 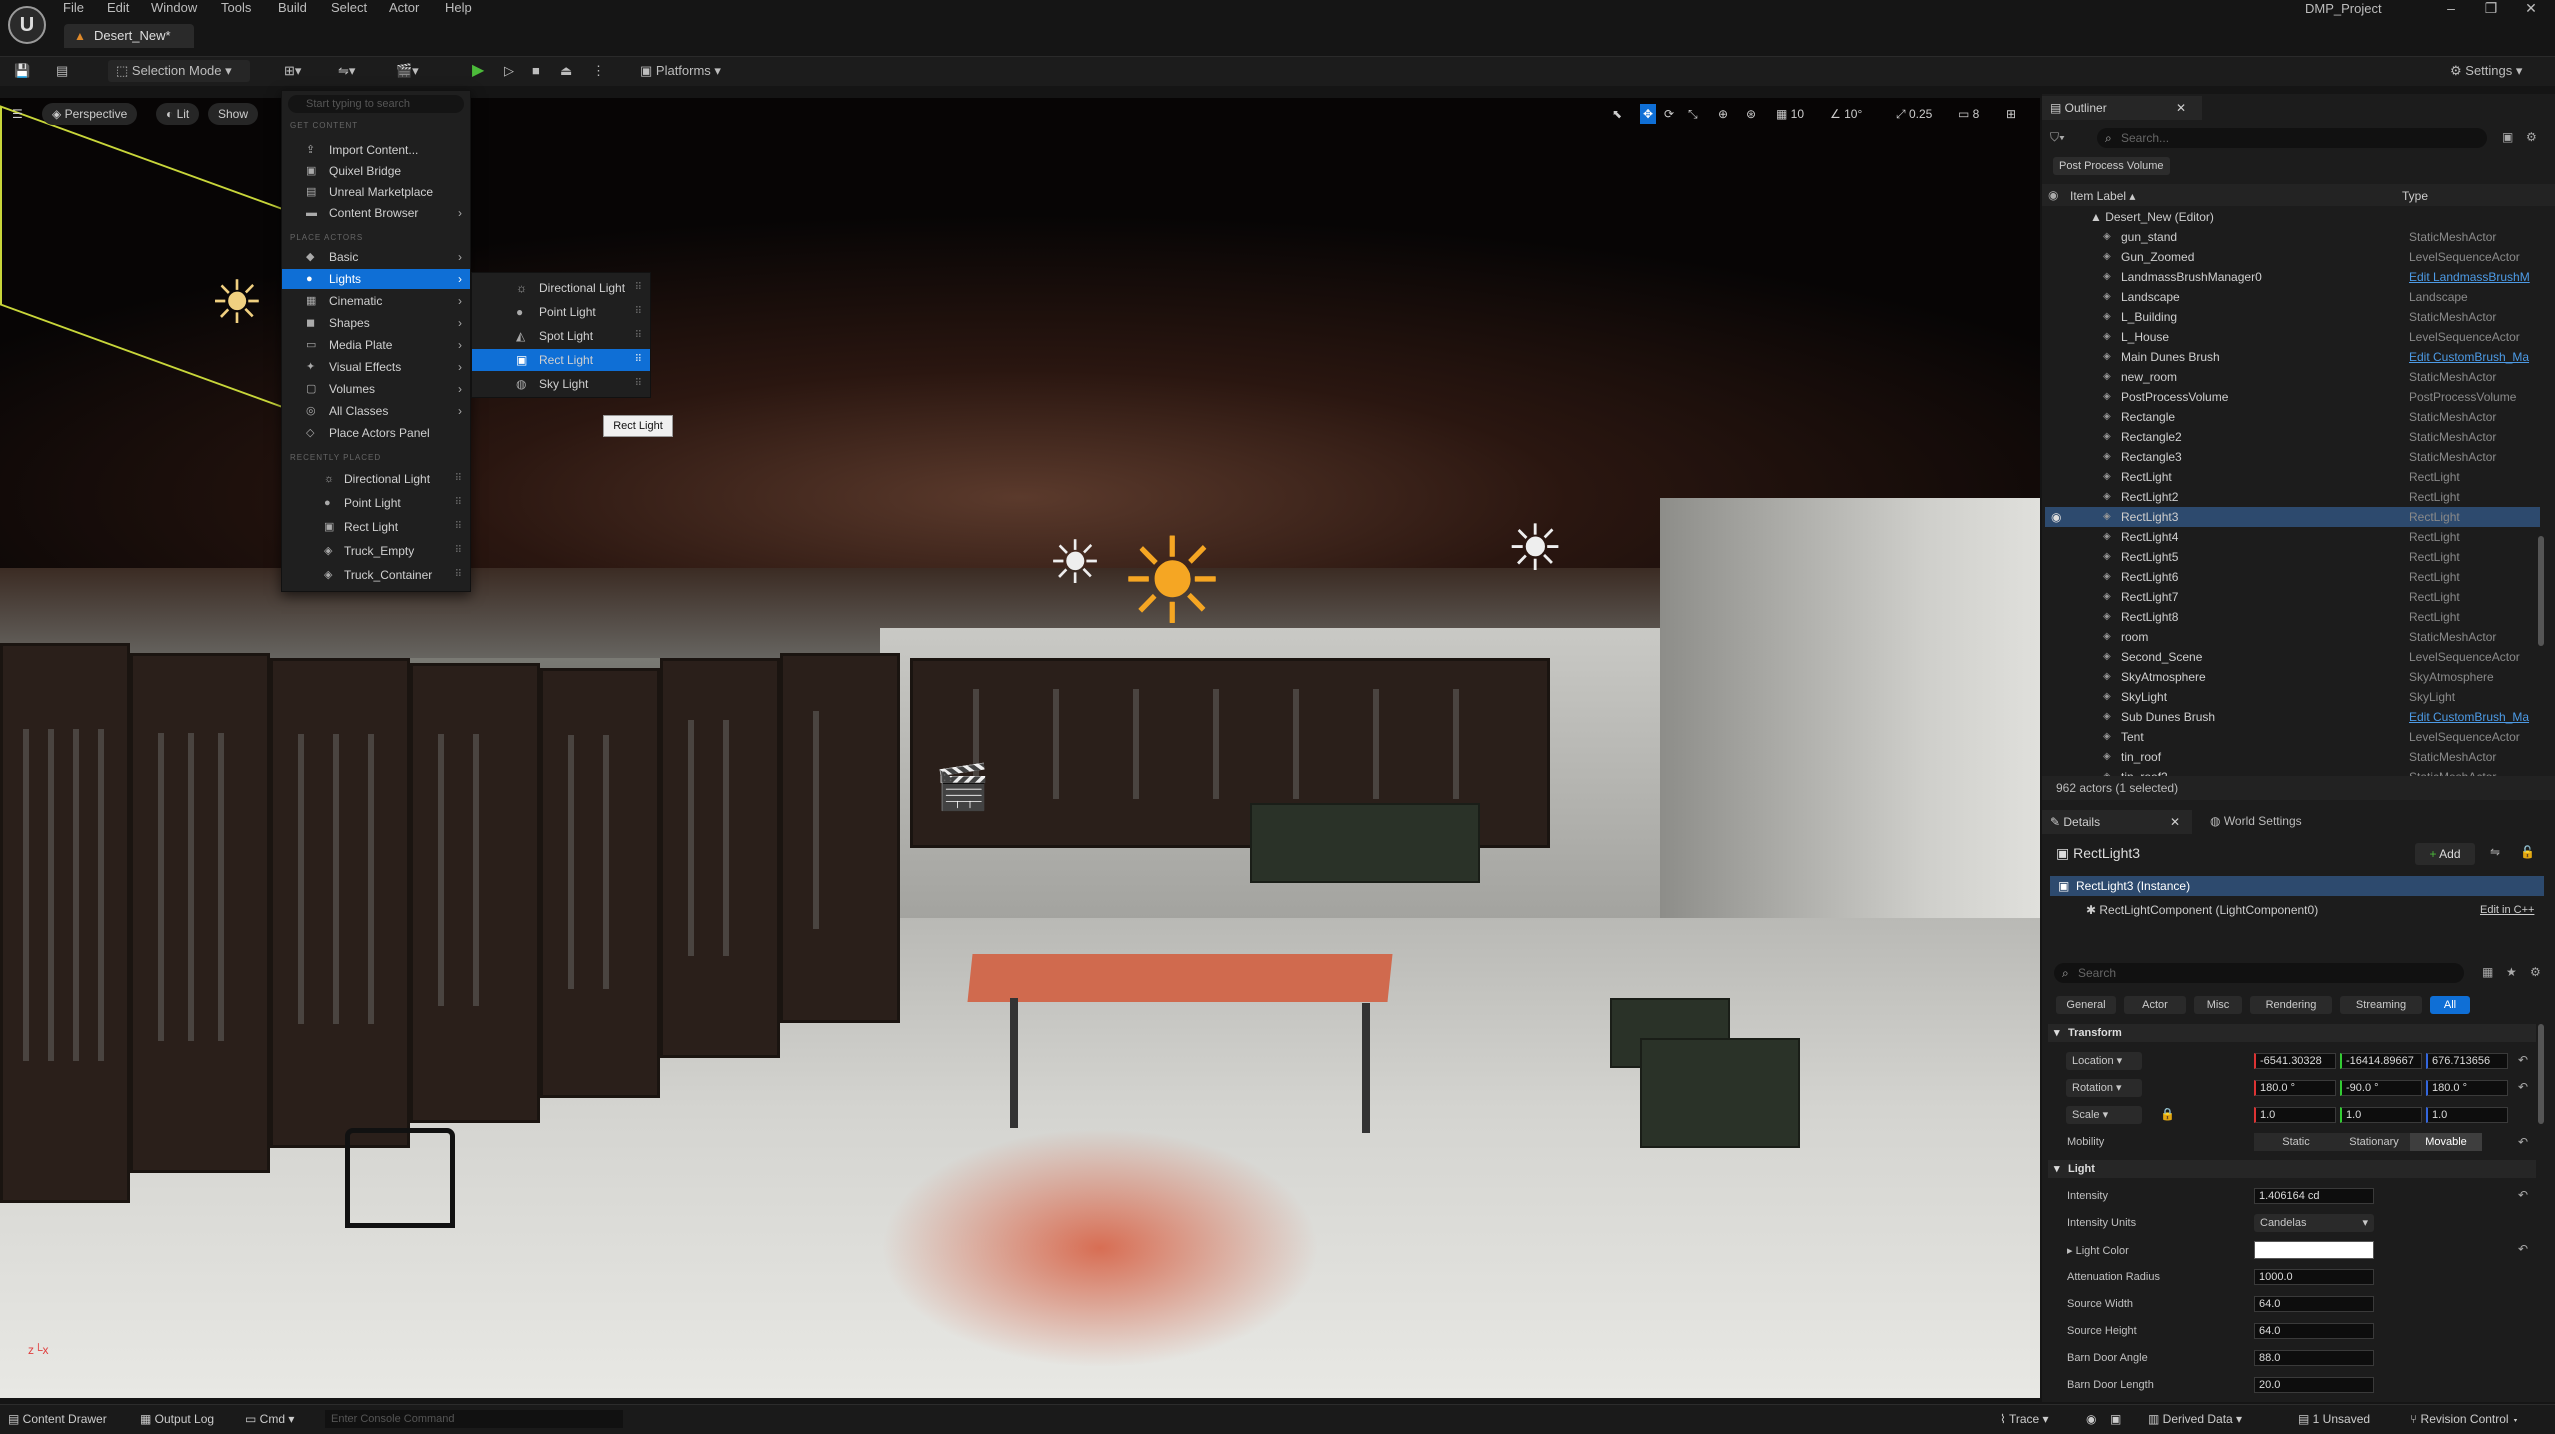 I want to click on reset-light-color-icon: ↶, so click(x=2523, y=1249).